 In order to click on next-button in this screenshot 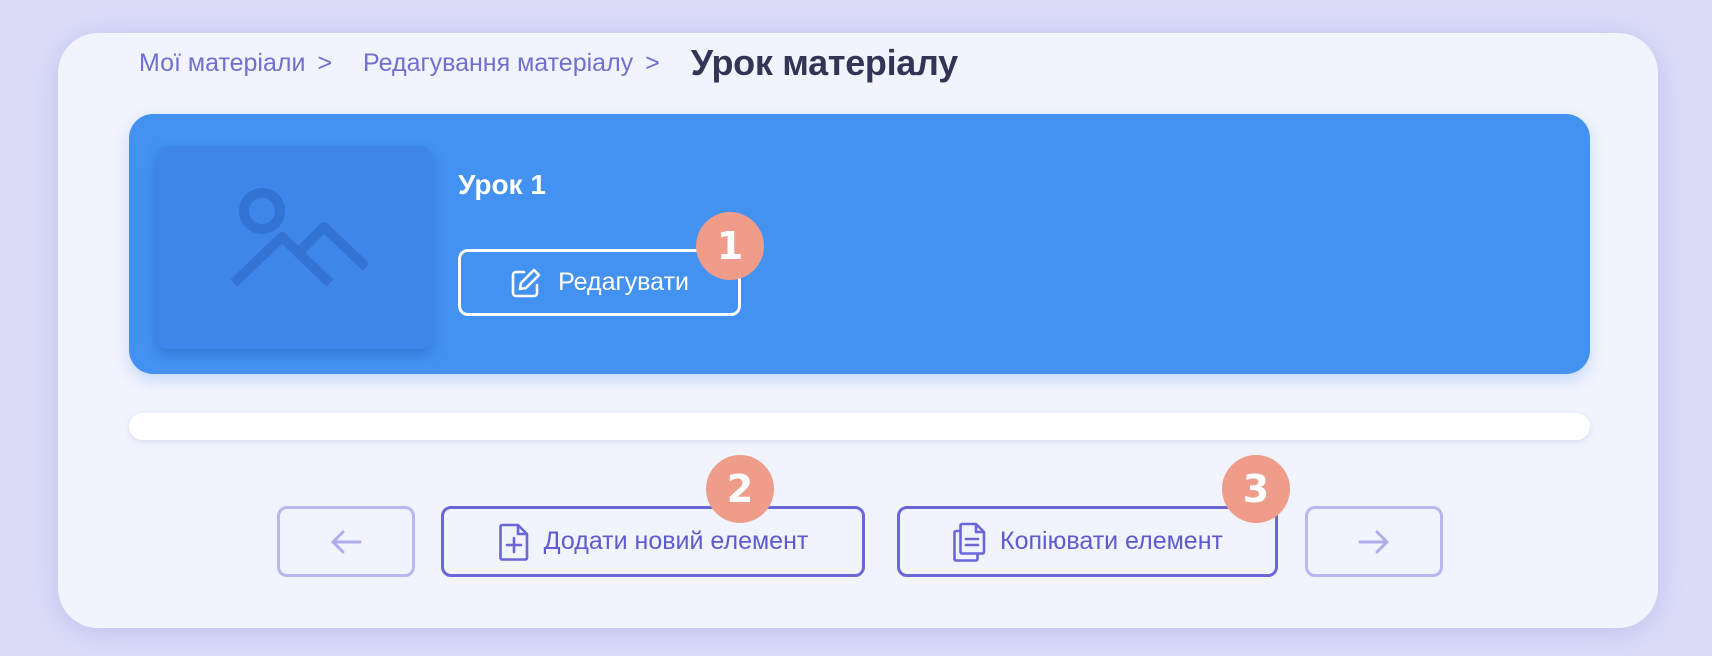, I will do `click(1374, 541)`.